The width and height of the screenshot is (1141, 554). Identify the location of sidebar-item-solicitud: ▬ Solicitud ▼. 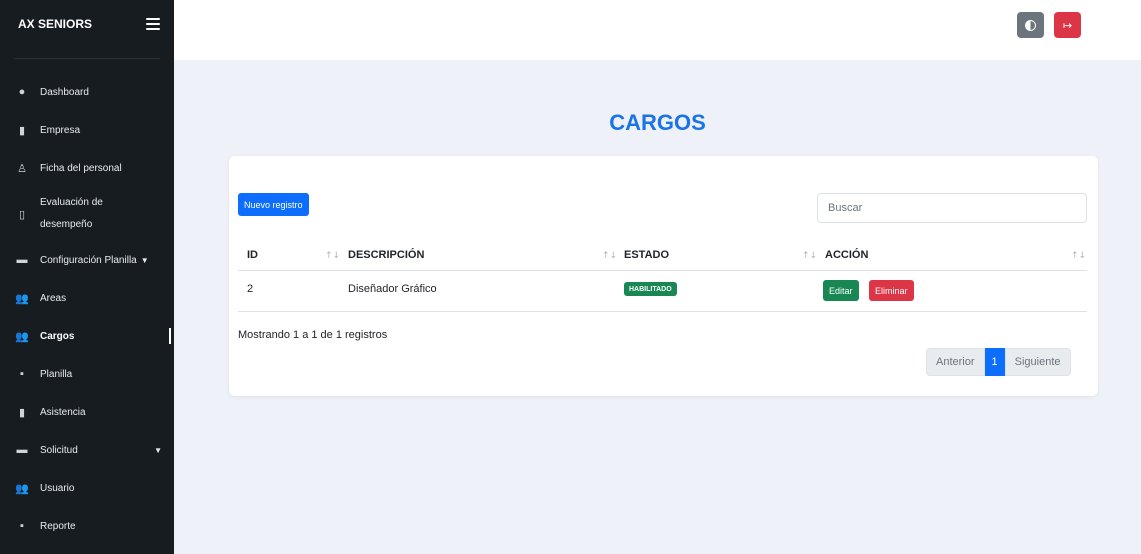
(87, 450).